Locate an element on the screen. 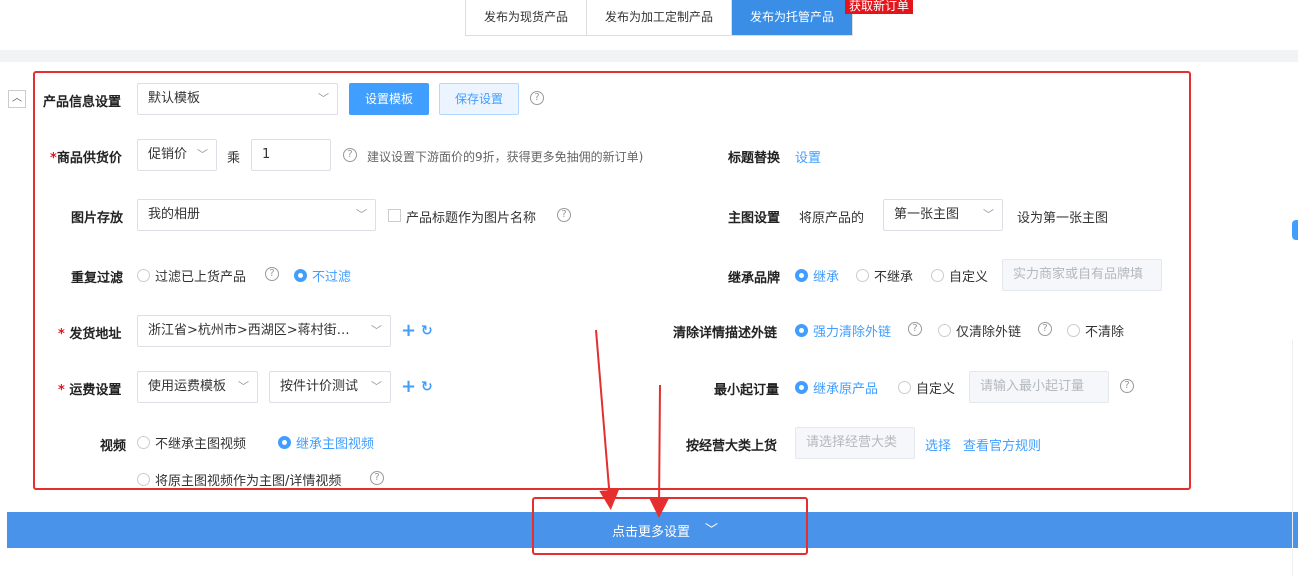 Image resolution: width=1298 pixels, height=576 pixels. side-indicator-icon is located at coordinates (1295, 230).